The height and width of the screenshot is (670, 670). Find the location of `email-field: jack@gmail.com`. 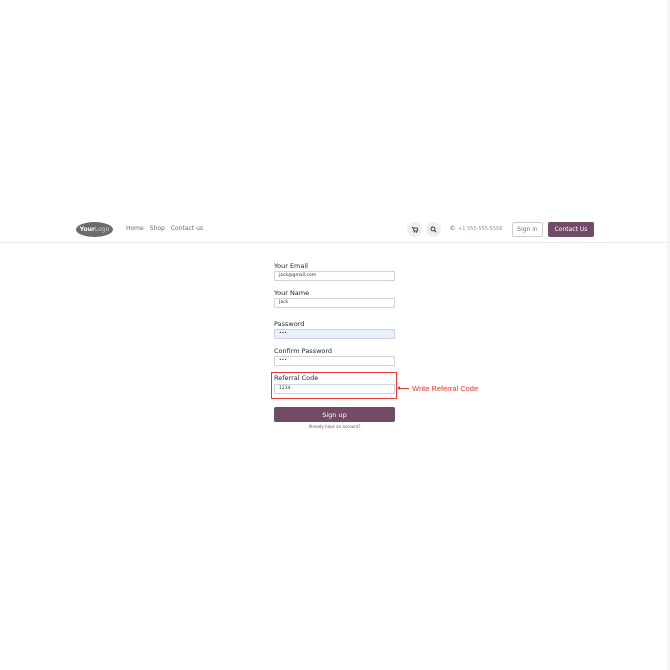

email-field: jack@gmail.com is located at coordinates (334, 276).